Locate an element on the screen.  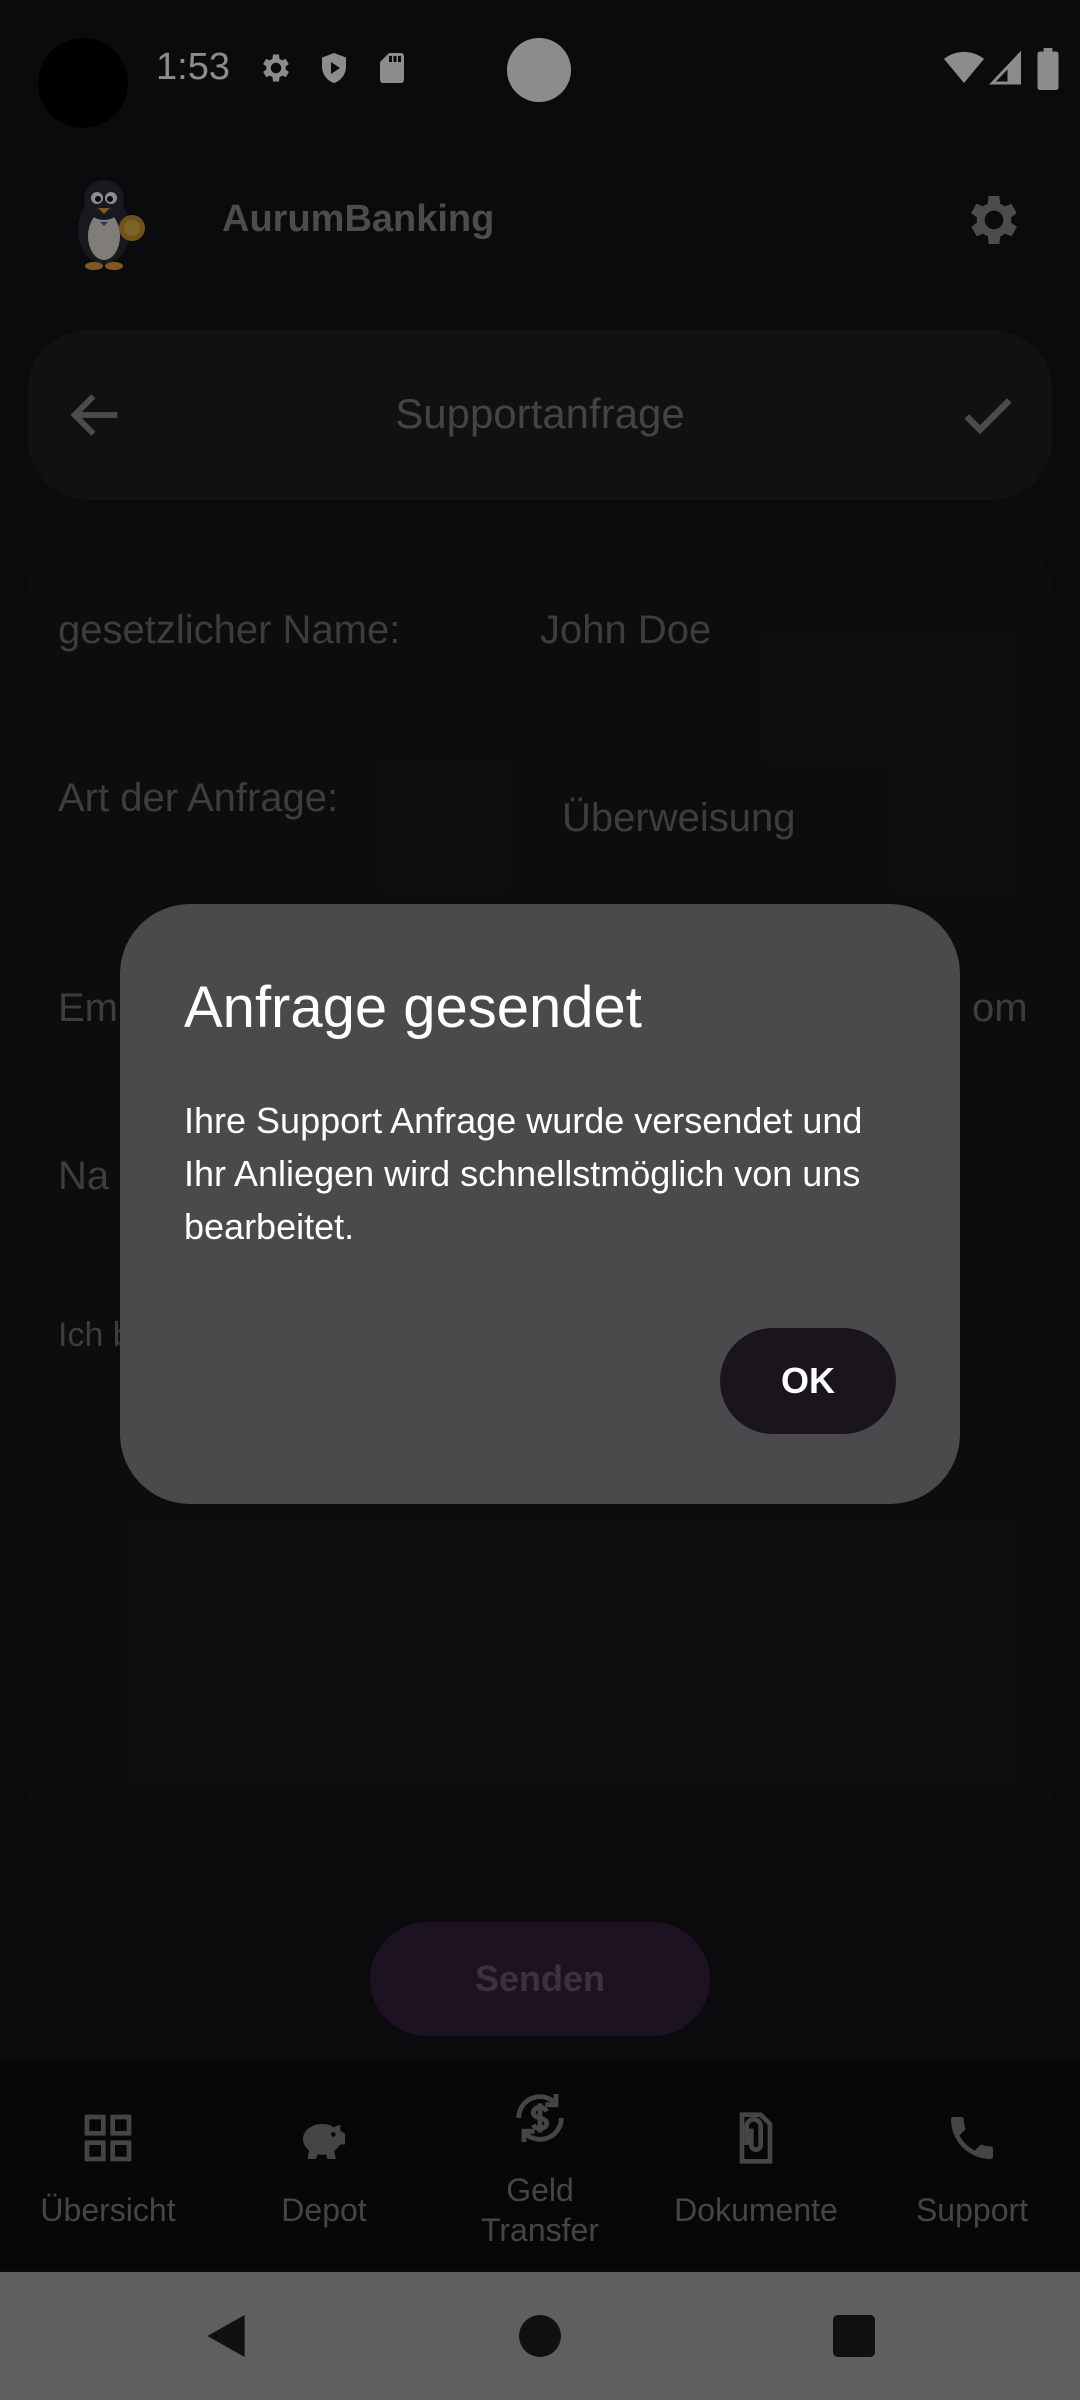
home-circle-icon is located at coordinates (540, 2336).